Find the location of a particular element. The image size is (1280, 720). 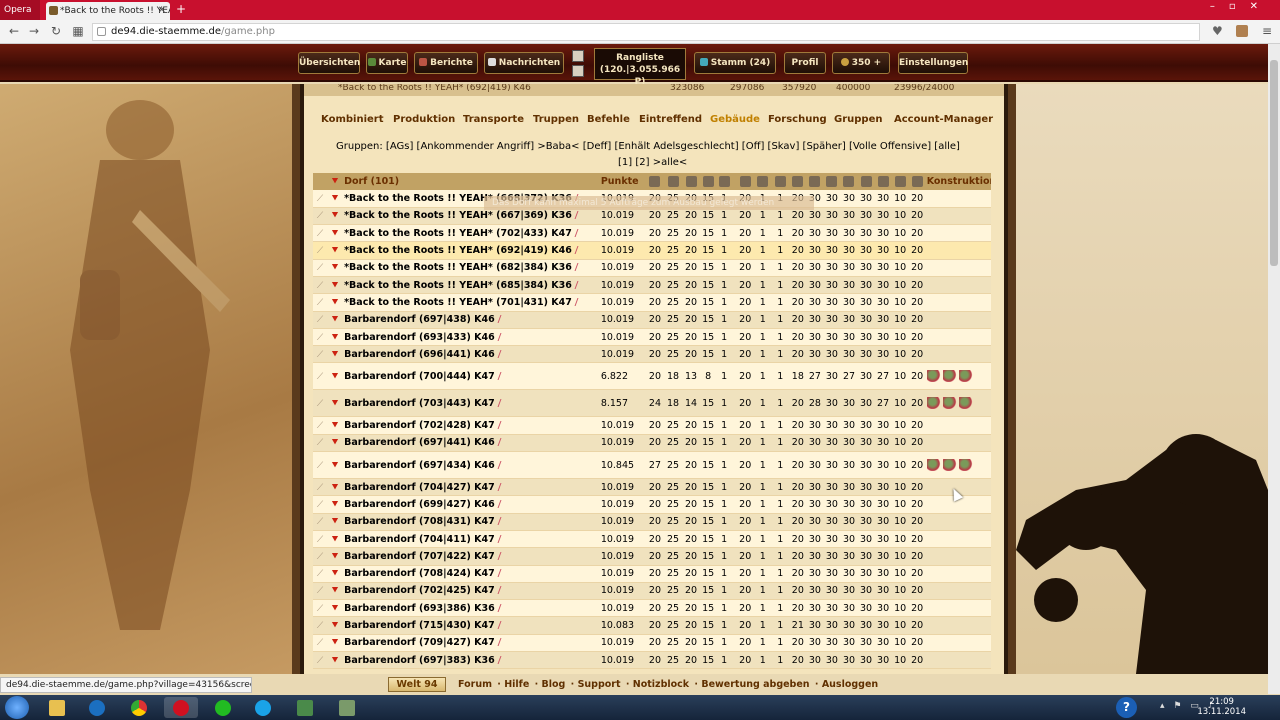

back-icon: ← is located at coordinates (14, 31).